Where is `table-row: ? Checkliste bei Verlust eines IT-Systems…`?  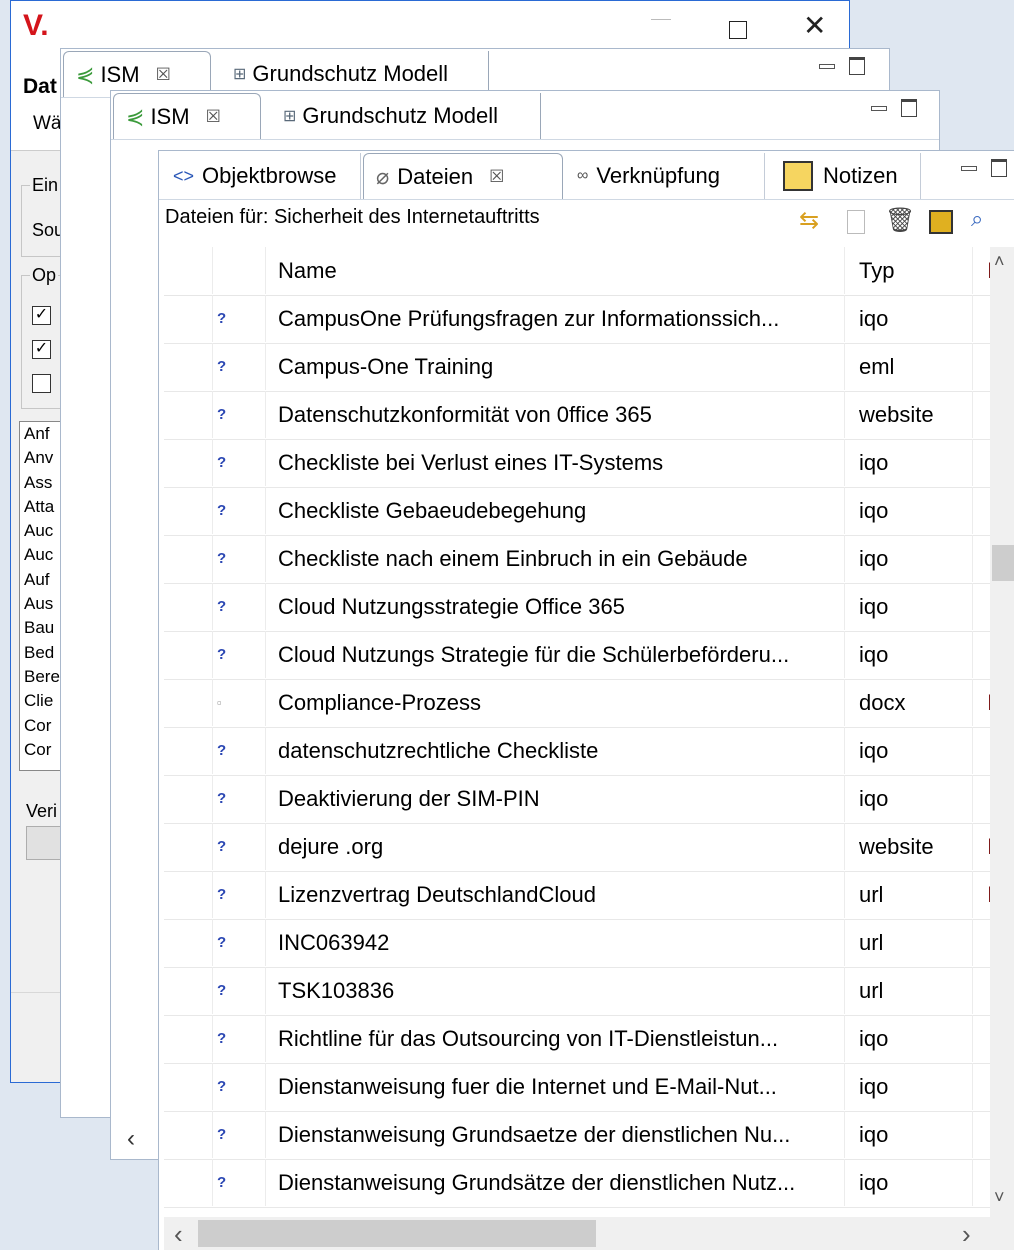
table-row: ? Checkliste bei Verlust eines IT-Systems… is located at coordinates (577, 463).